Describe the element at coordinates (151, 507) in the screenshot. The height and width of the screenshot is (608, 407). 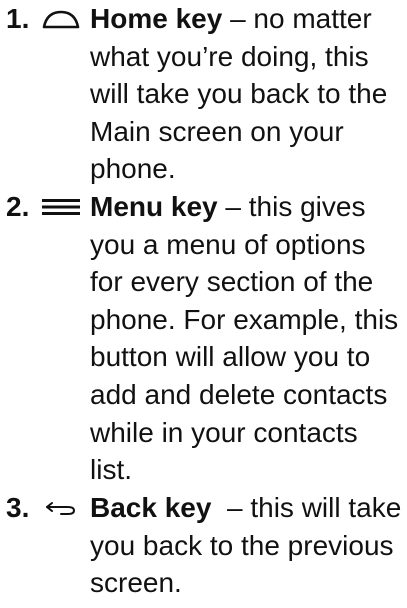
I see `item-term: Back key` at that location.